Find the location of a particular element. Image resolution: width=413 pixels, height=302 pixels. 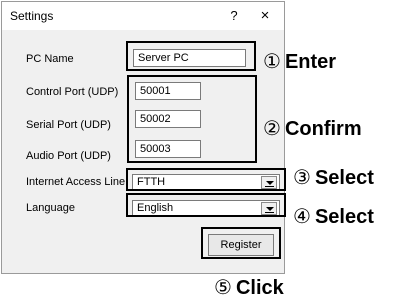

close-button: × is located at coordinates (265, 16).